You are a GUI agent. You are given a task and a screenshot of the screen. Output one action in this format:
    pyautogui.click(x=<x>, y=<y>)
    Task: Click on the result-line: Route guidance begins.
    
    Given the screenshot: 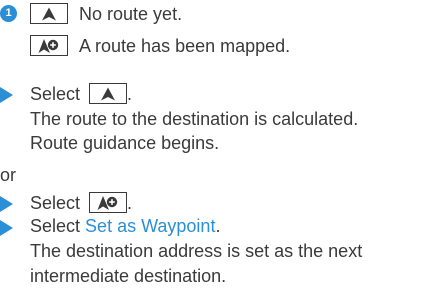 What is the action you would take?
    pyautogui.click(x=125, y=143)
    